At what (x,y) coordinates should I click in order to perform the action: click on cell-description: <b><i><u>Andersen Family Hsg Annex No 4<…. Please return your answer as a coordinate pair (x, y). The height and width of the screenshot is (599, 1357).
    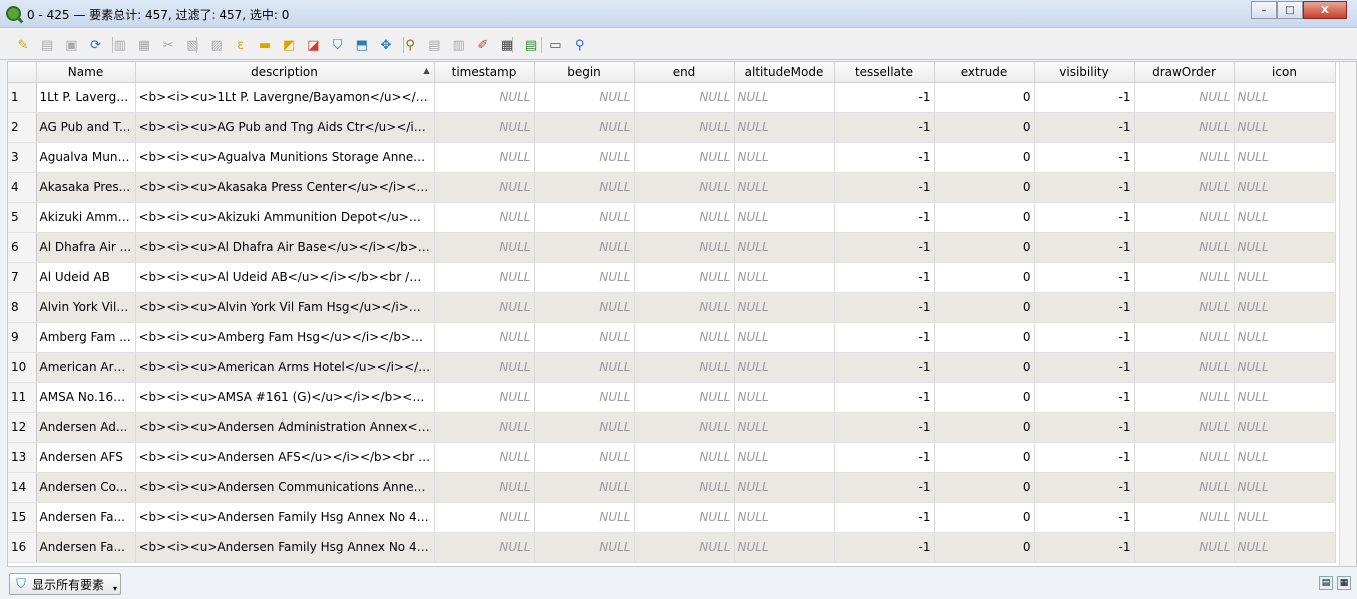
    Looking at the image, I should click on (285, 547).